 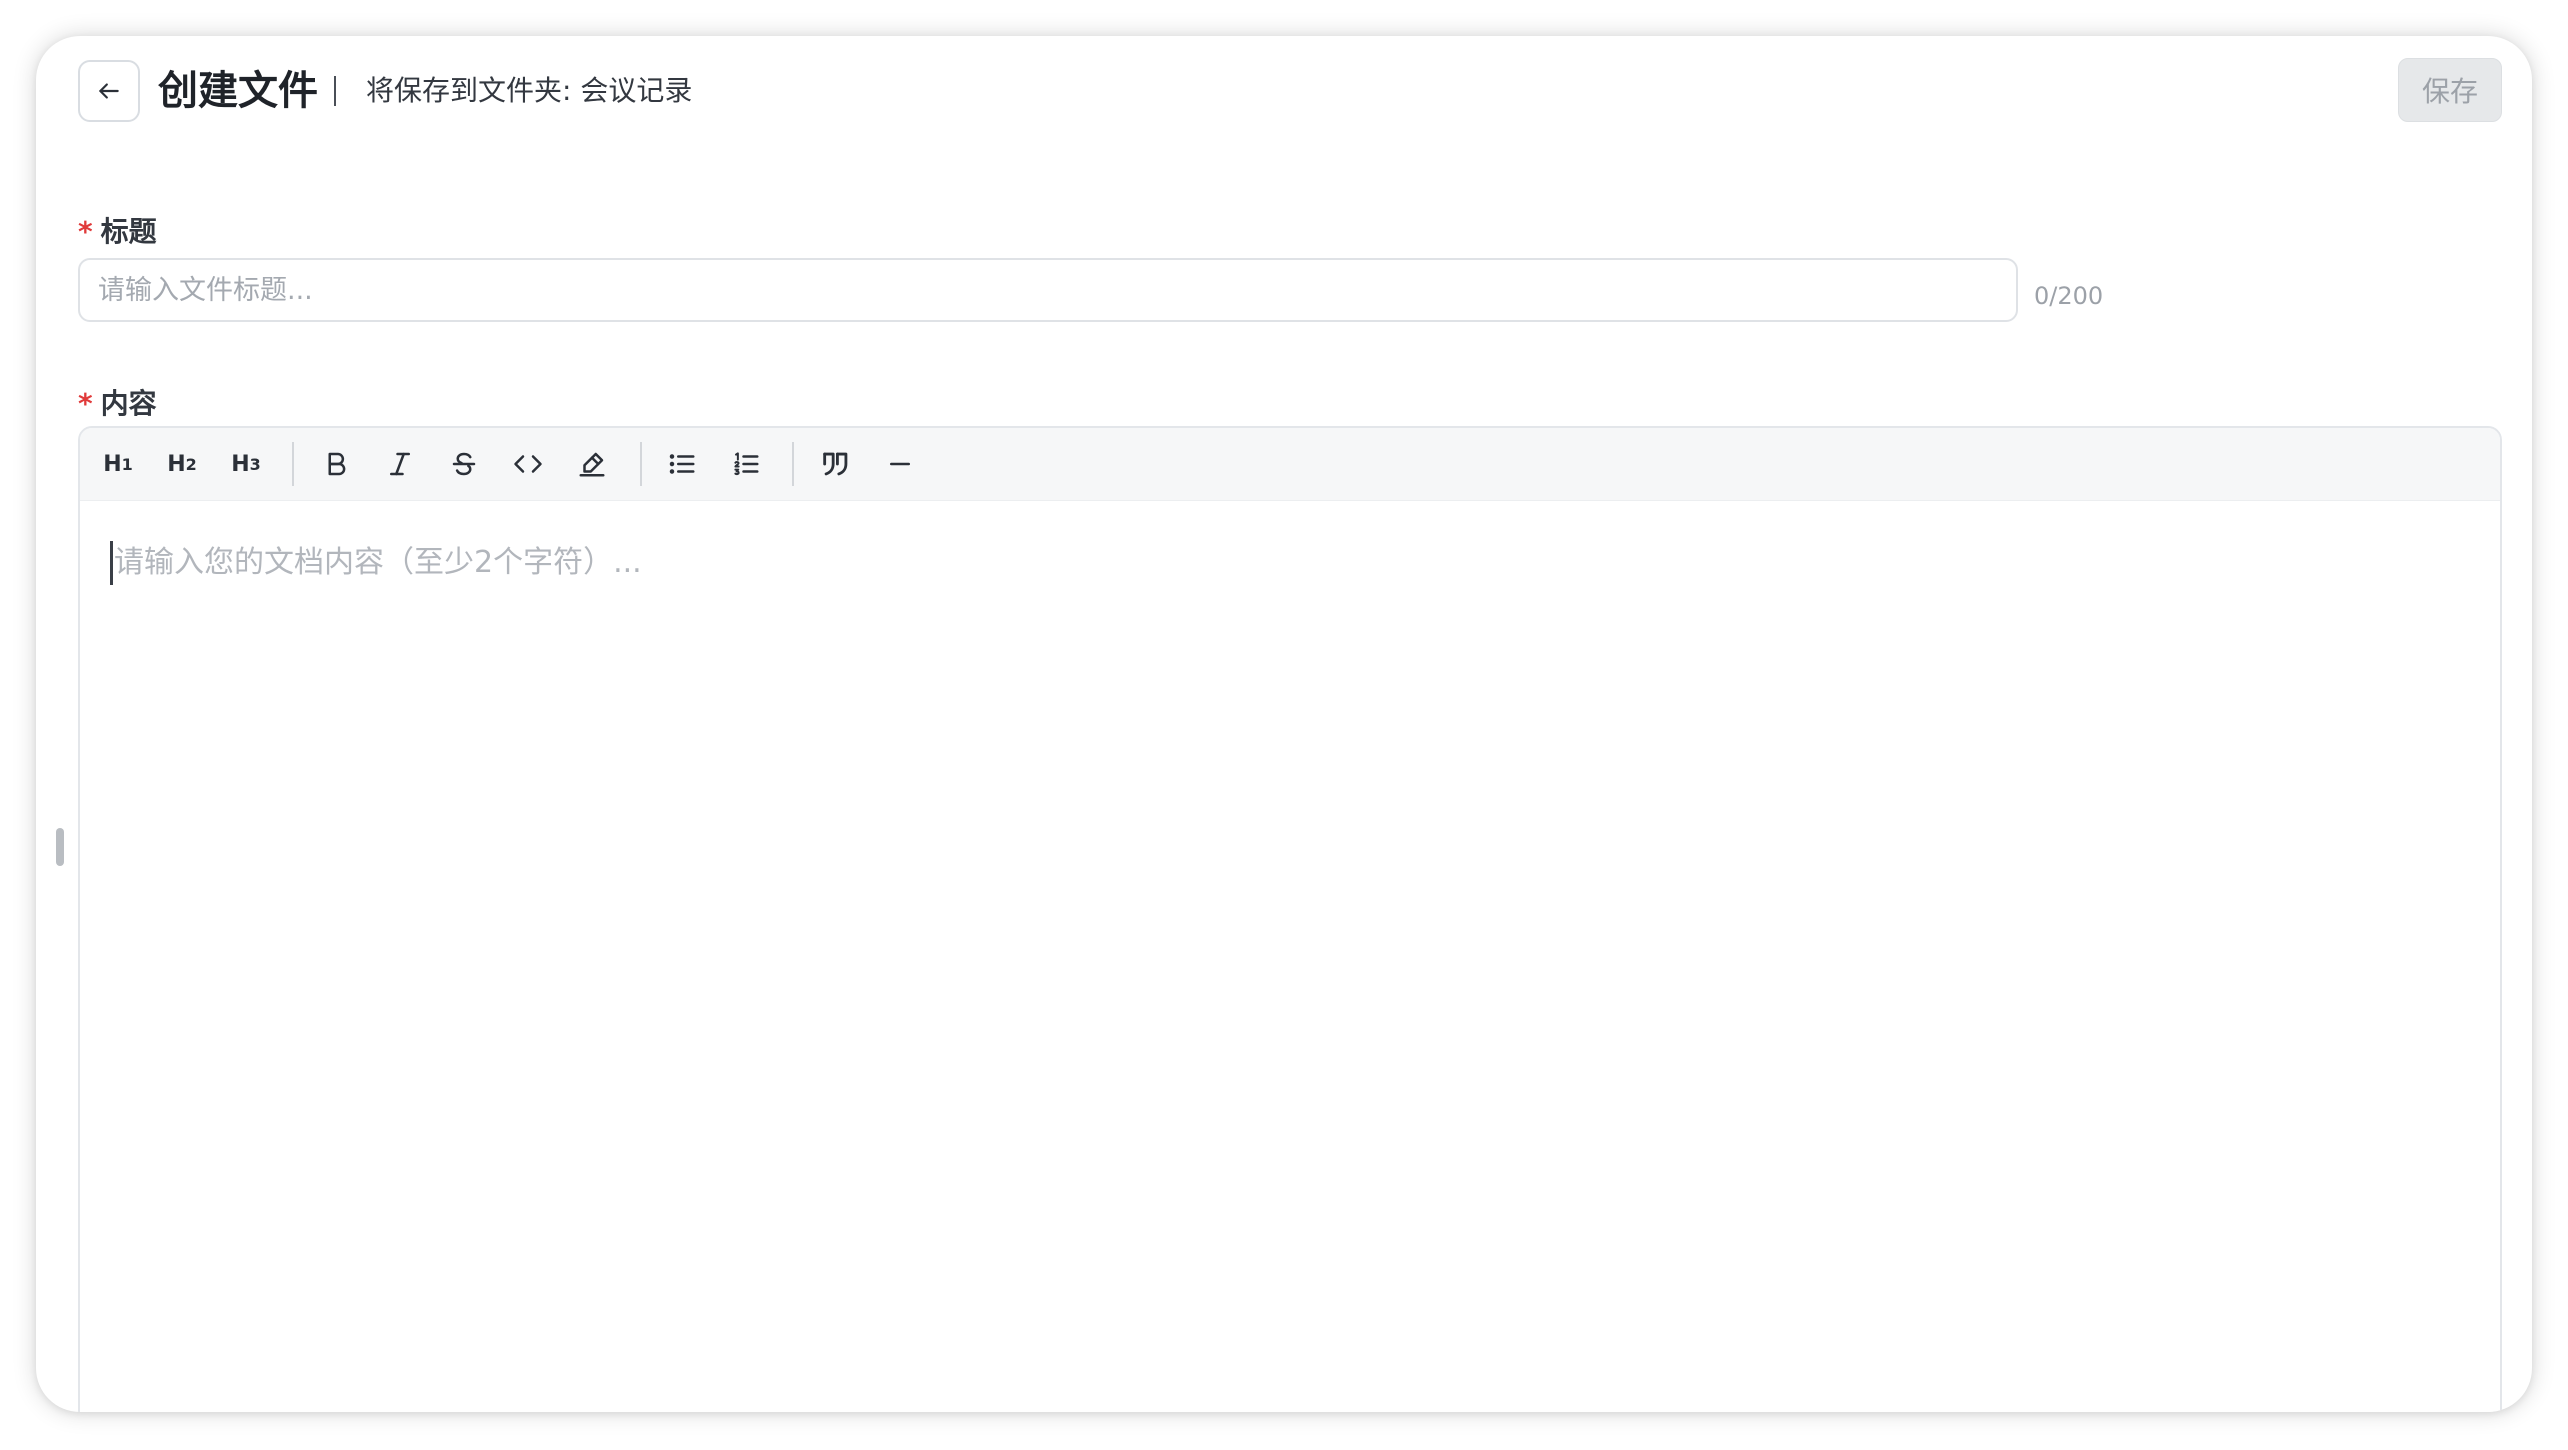 I want to click on editor-toolbar: H1 H2 H3, so click(x=1290, y=464).